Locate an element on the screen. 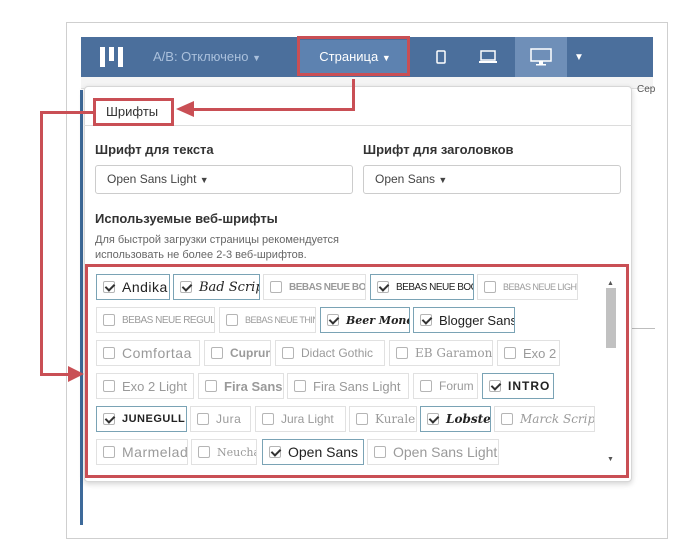  heading-font-value: Open Sans is located at coordinates (405, 179).